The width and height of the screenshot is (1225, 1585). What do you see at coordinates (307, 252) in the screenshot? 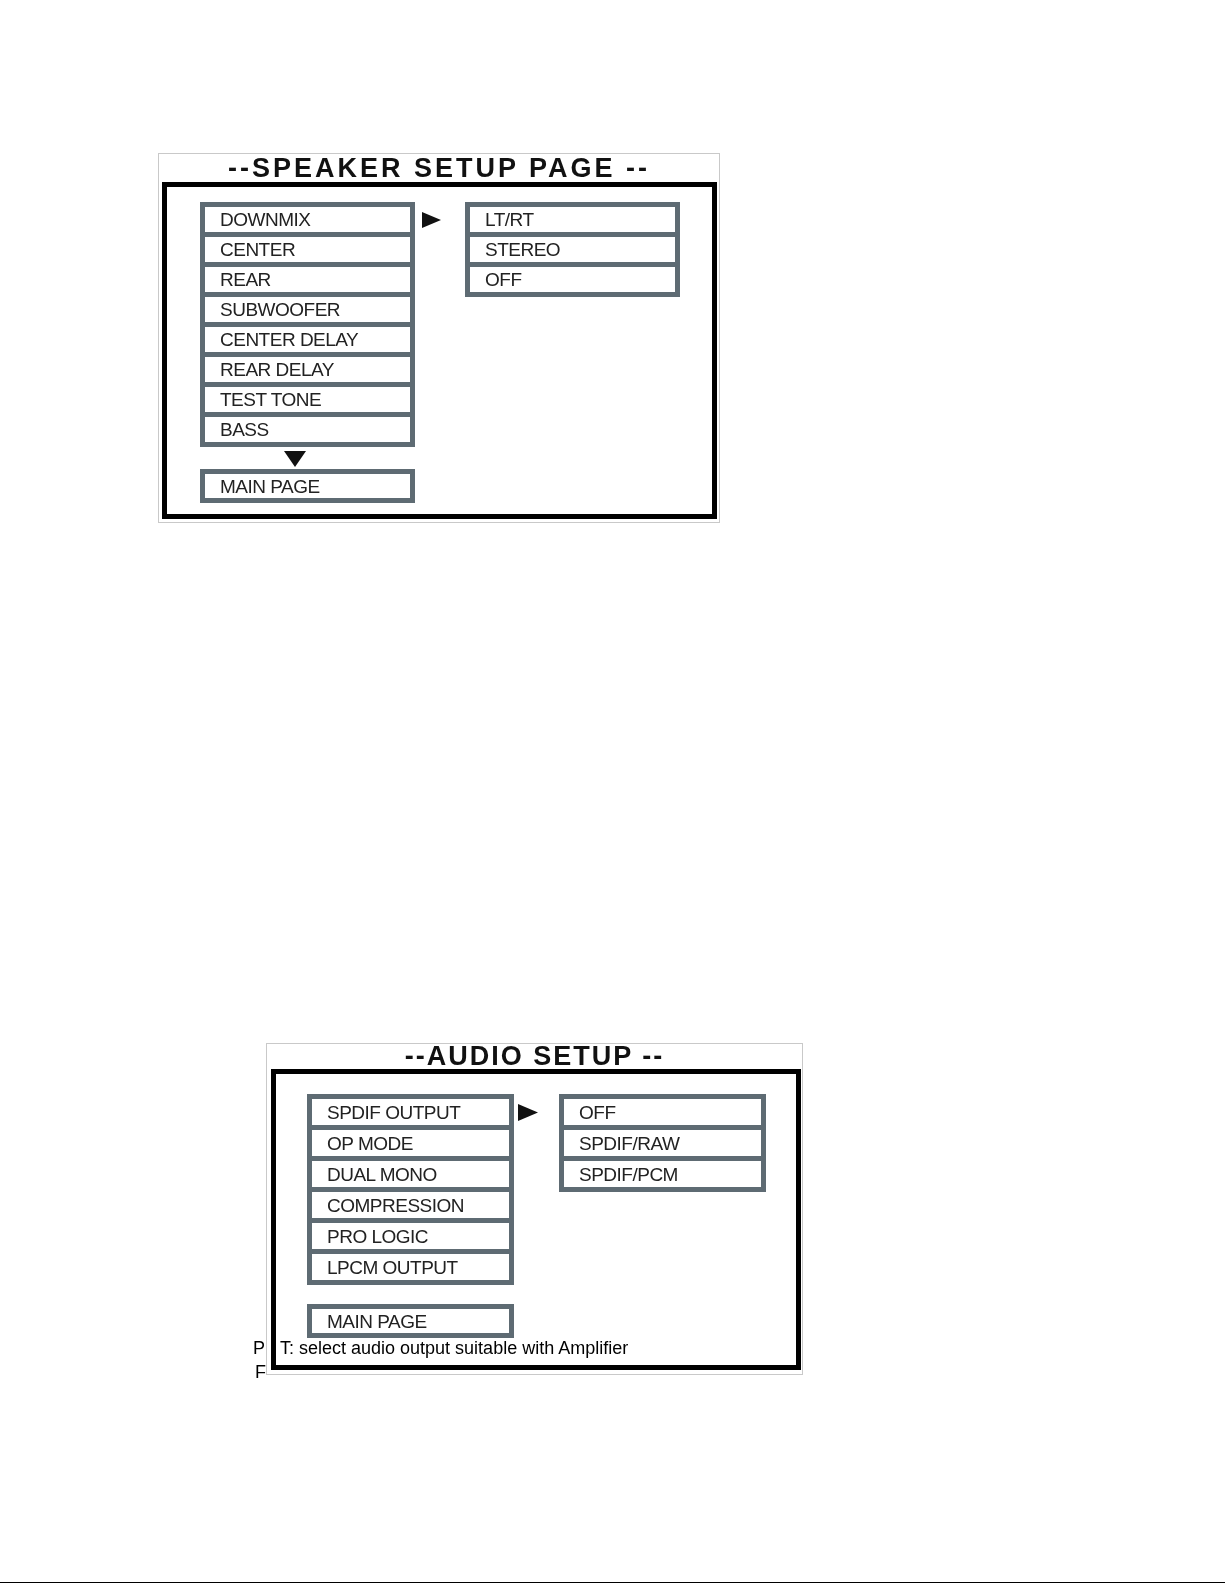
I see `menu-item: CENTER` at bounding box center [307, 252].